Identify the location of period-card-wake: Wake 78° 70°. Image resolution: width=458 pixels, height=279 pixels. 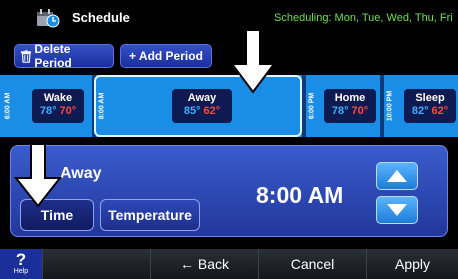
(58, 106).